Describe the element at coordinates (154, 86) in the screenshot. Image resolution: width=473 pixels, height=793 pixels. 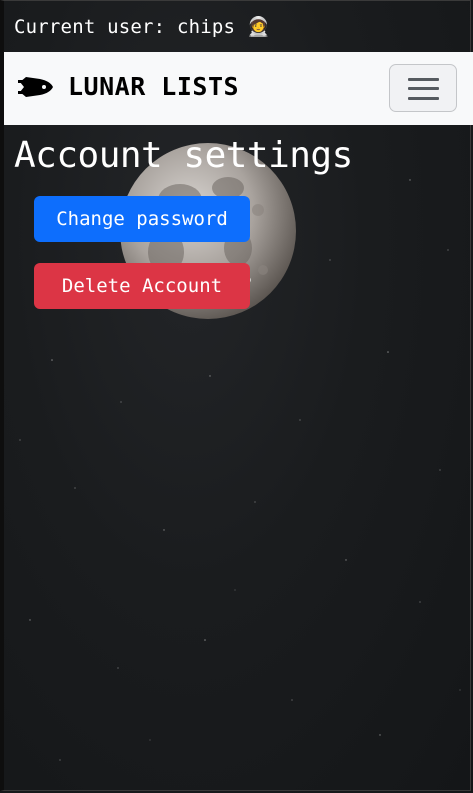
I see `brand-name: LUNAR LISTS` at that location.